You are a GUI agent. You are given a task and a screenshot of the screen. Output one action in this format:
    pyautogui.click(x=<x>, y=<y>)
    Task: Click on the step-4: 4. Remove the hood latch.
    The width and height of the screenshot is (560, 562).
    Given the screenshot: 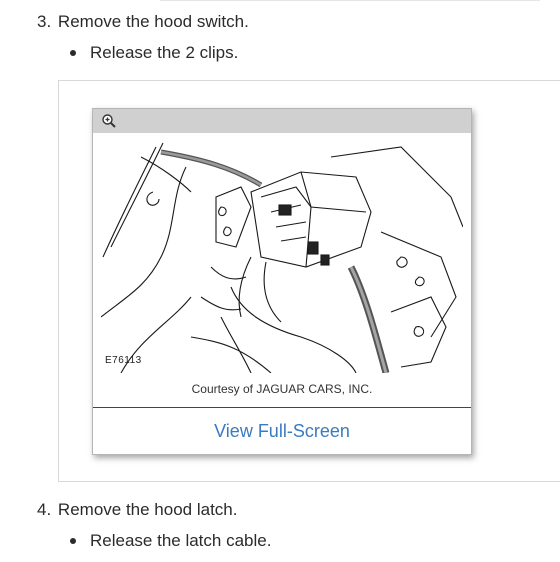 What is the action you would take?
    pyautogui.click(x=137, y=510)
    